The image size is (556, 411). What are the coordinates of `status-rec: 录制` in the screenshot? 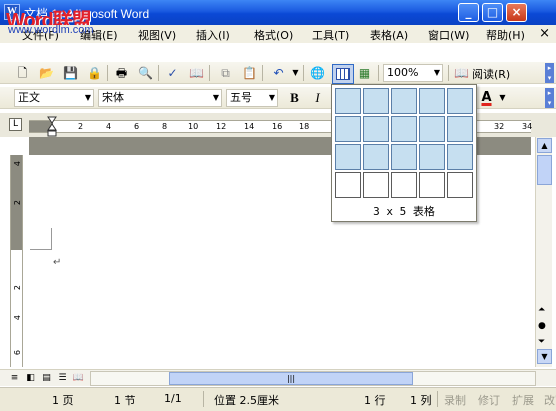 It's located at (455, 400).